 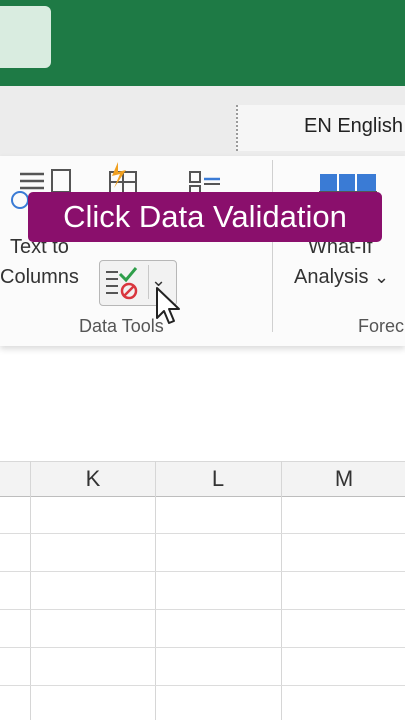 I want to click on title-bar, so click(x=202, y=43).